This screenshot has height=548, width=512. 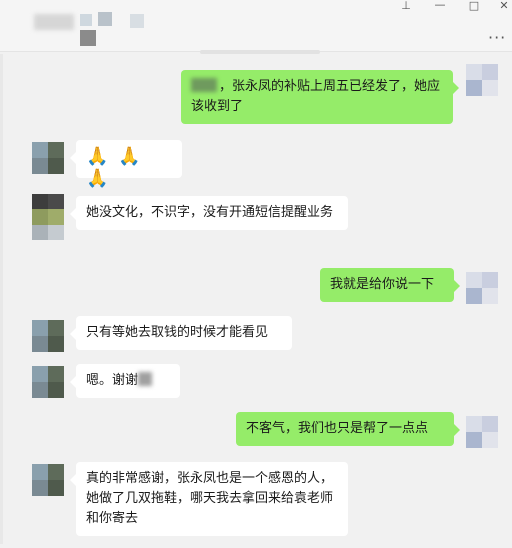 I want to click on message-bubble-incoming: 🙏🙏🙏, so click(x=126, y=164).